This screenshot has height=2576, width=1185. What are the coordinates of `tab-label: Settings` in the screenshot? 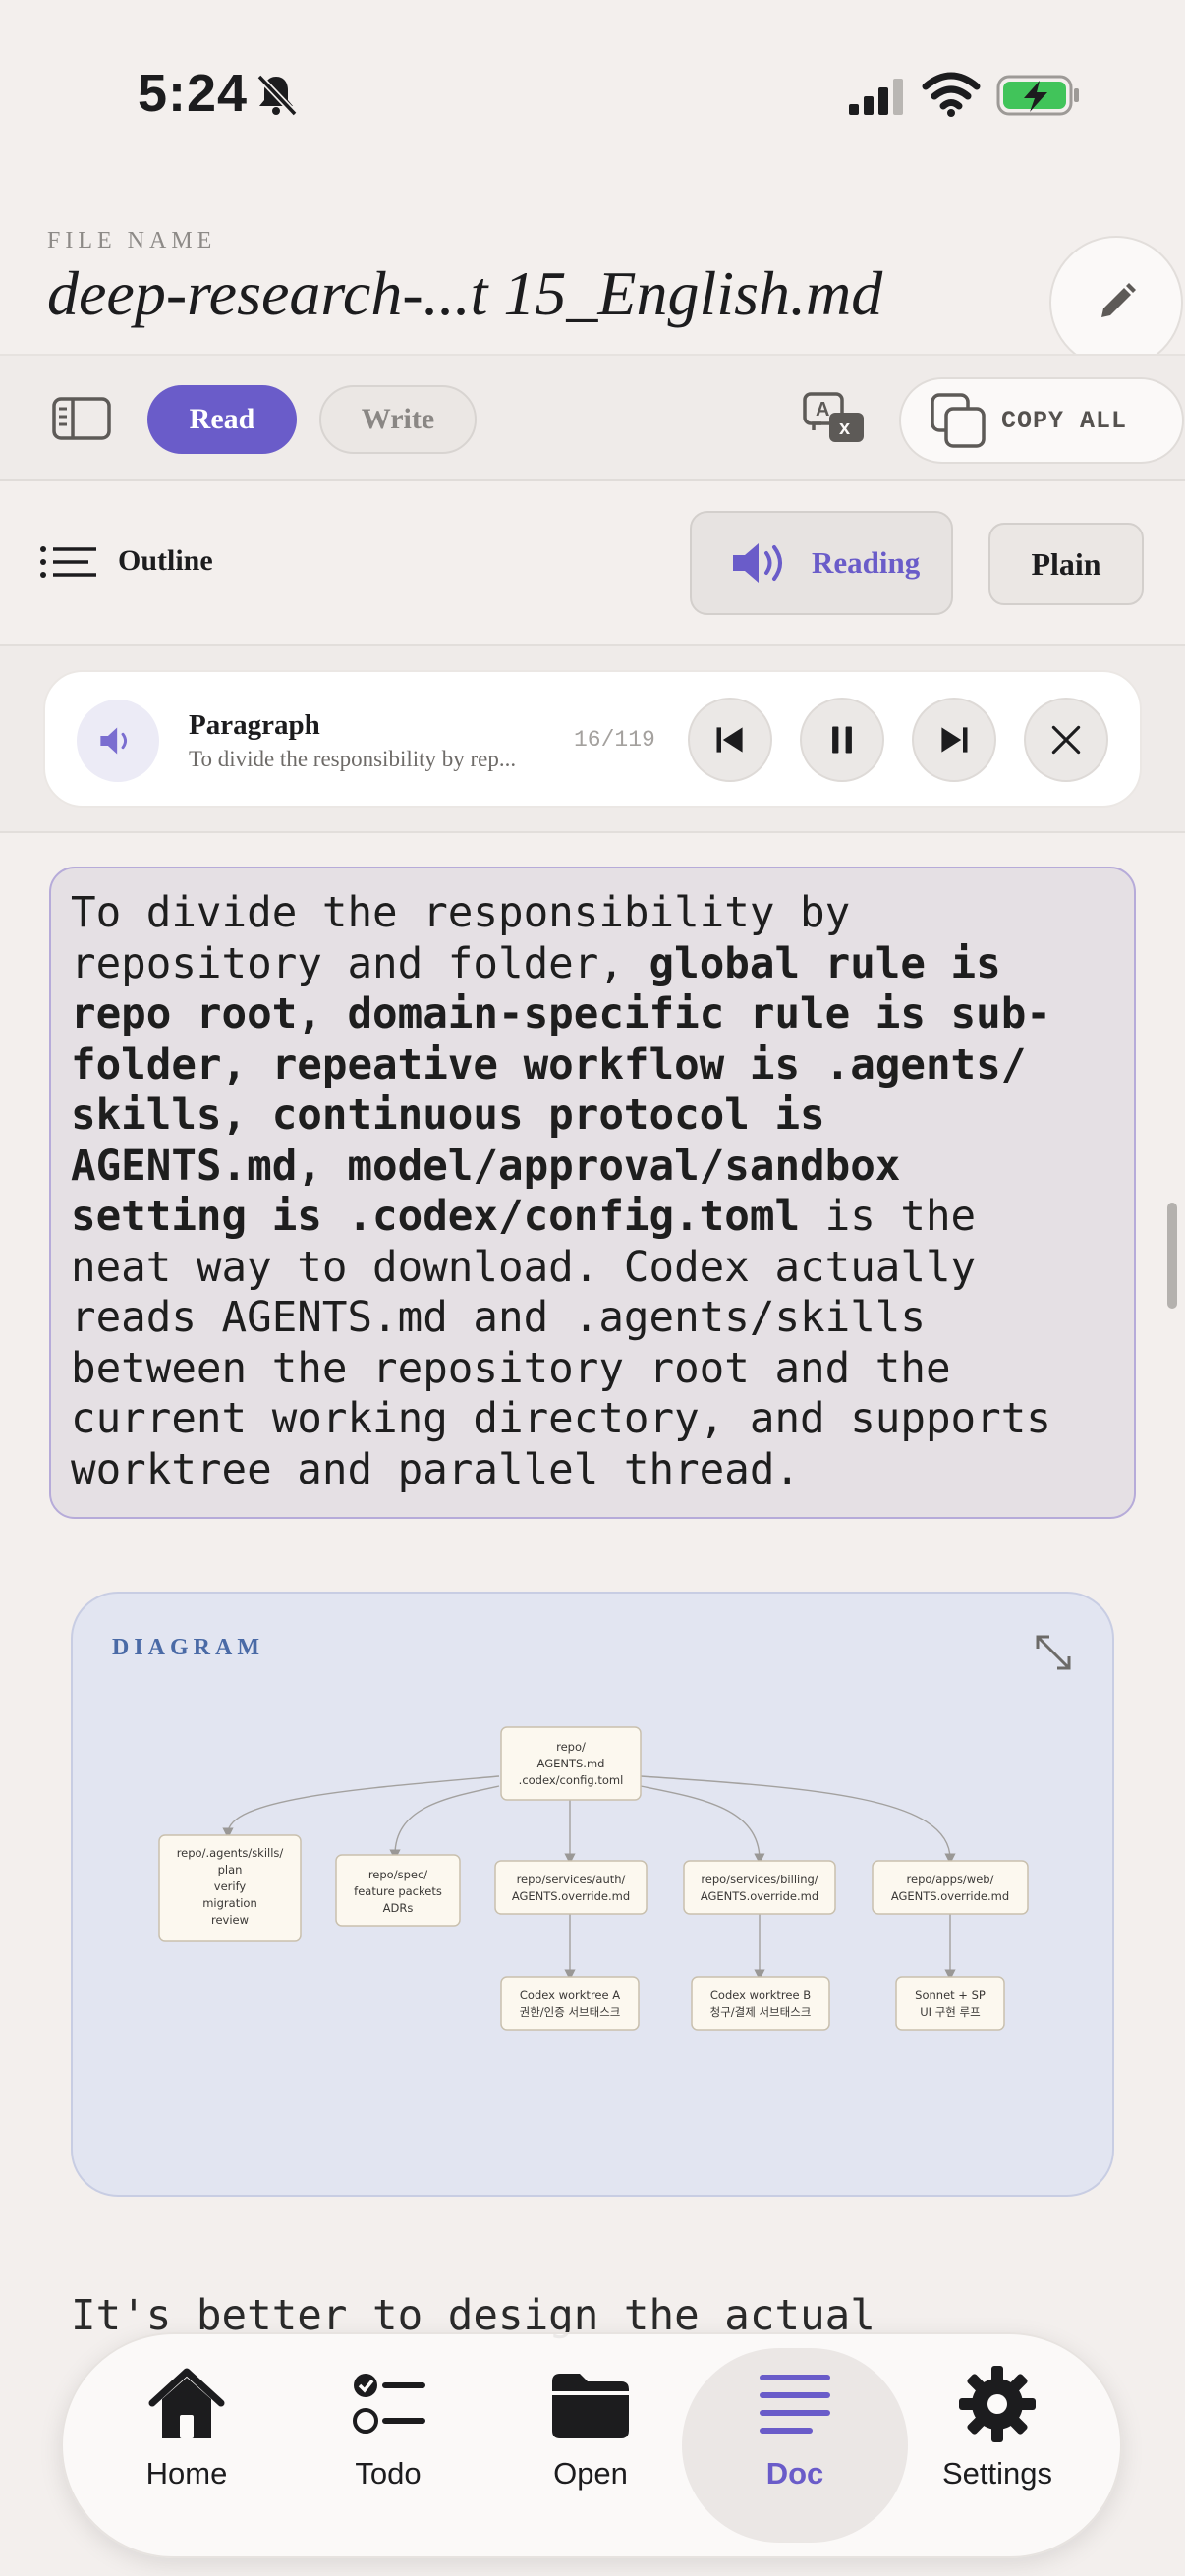 It's located at (997, 2473).